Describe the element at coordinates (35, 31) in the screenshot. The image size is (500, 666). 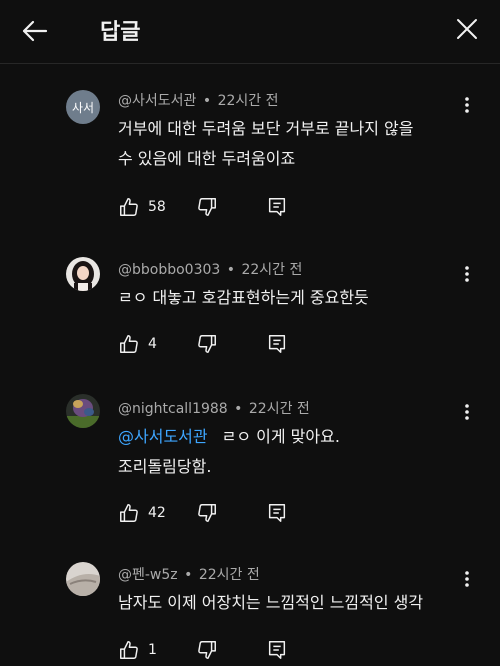
I see `back-arrow-icon` at that location.